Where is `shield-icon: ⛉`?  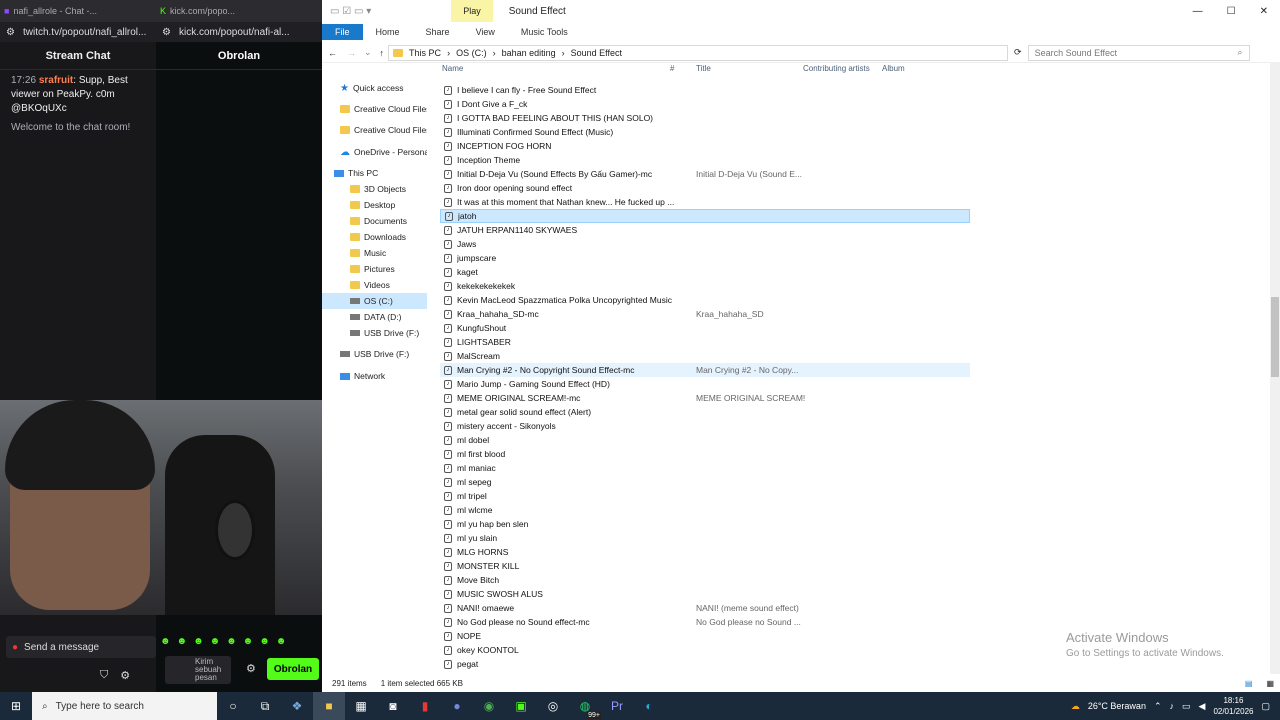
shield-icon: ⛉ is located at coordinates (104, 675).